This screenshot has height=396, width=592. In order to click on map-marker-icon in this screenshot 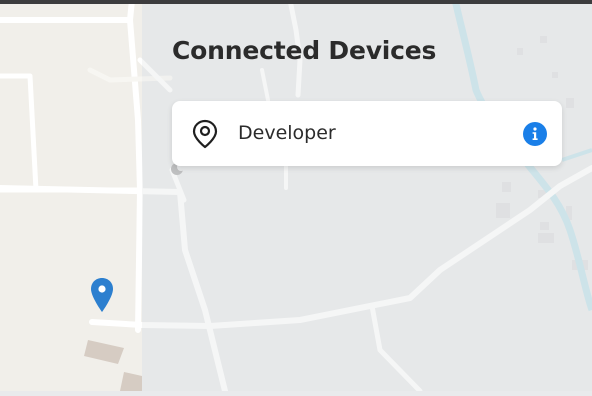, I will do `click(102, 295)`.